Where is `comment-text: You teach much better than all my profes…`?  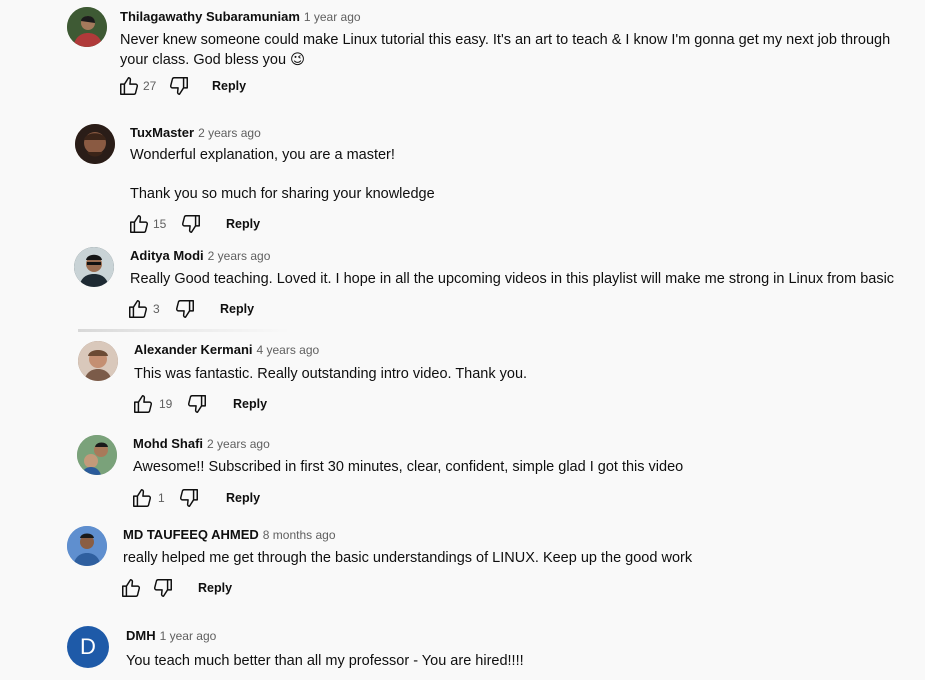 comment-text: You teach much better than all my profes… is located at coordinates (325, 661).